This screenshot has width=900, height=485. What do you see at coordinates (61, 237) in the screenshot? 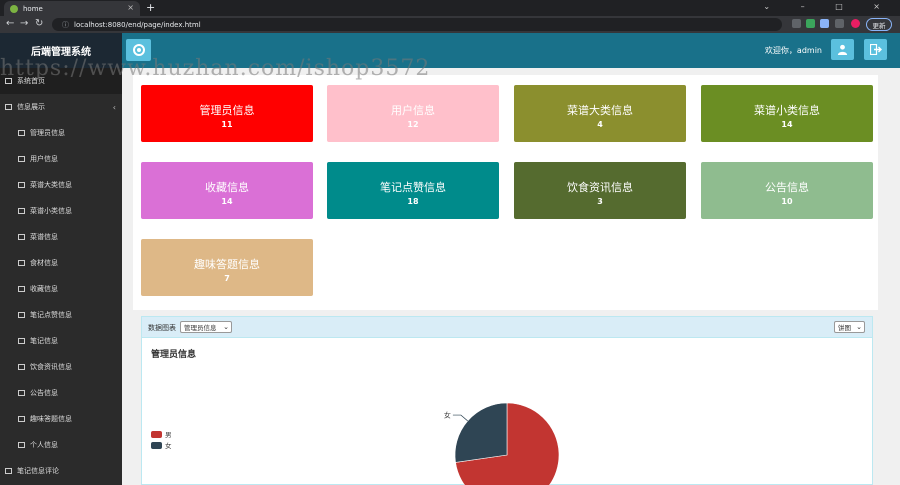
I see `sidebar-item: 菜谱信息` at bounding box center [61, 237].